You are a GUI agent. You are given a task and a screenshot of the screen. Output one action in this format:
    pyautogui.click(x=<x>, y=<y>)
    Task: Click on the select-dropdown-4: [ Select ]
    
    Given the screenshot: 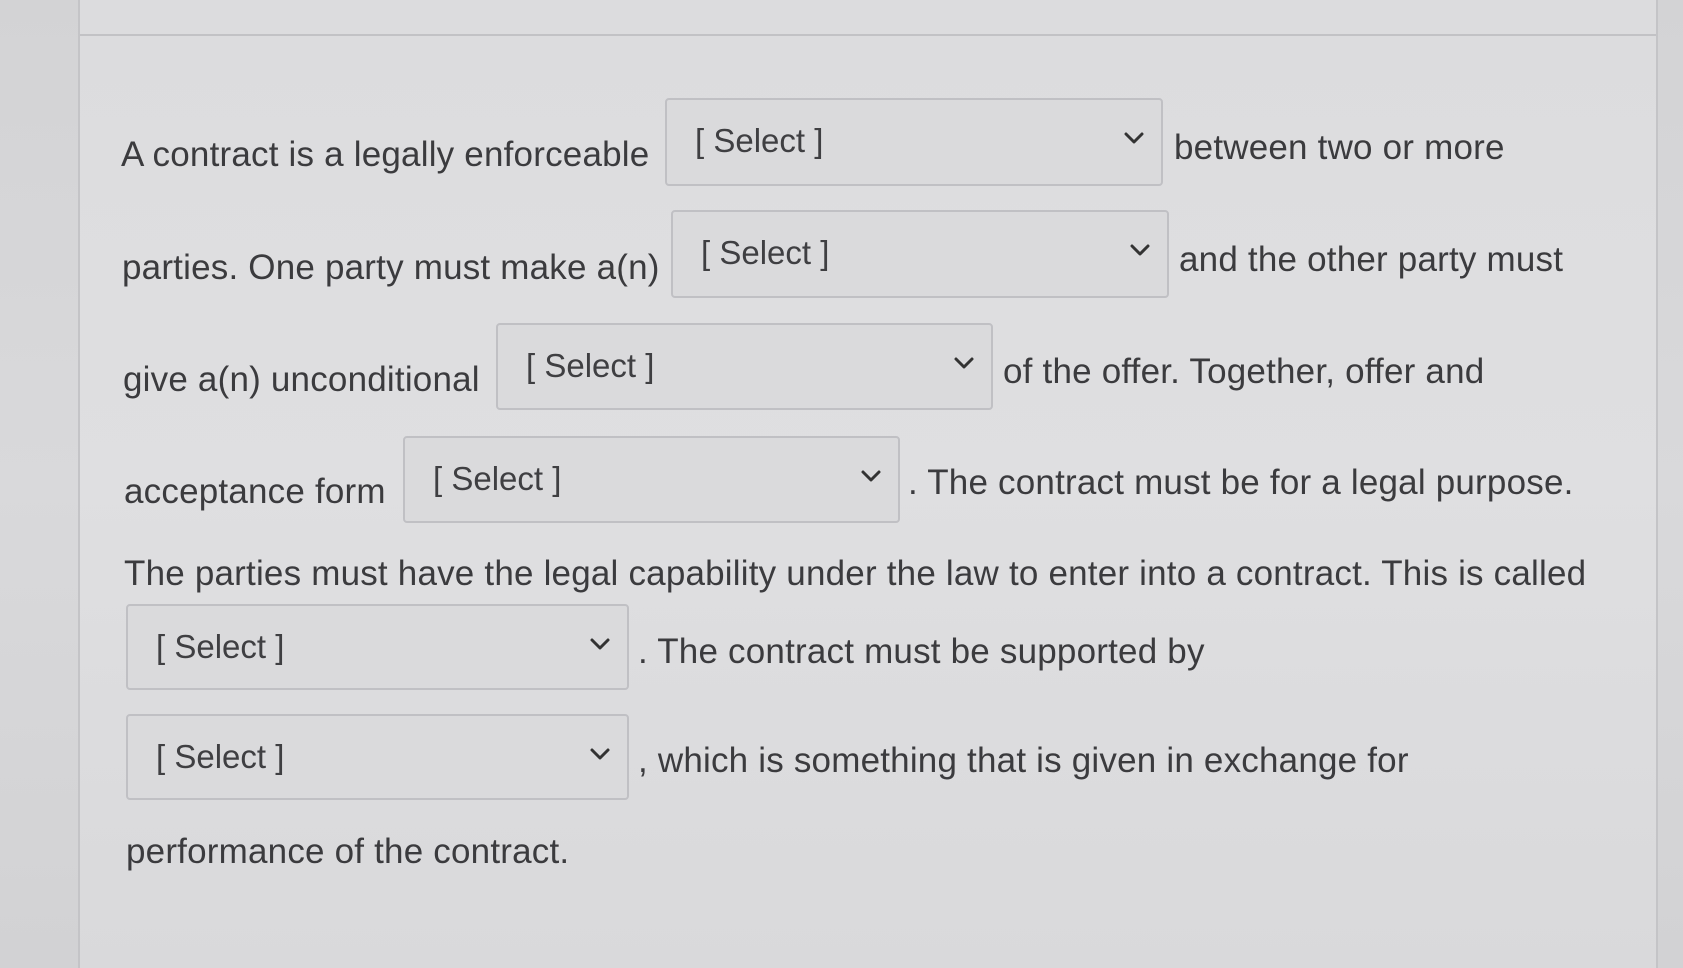 What is the action you would take?
    pyautogui.click(x=651, y=479)
    